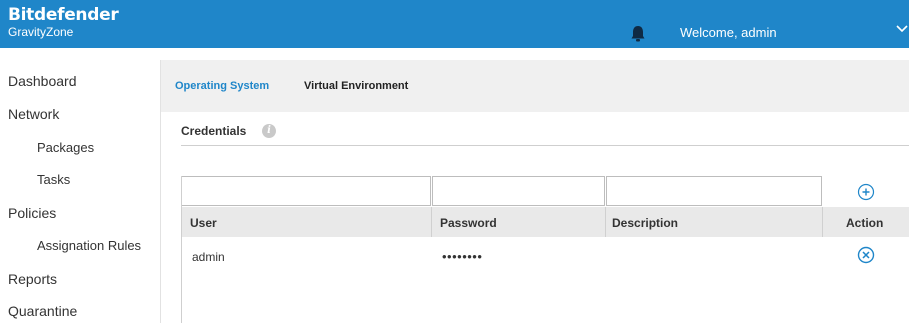 The image size is (909, 323). I want to click on sidebar-item-quarantine: Quarantine, so click(42, 311).